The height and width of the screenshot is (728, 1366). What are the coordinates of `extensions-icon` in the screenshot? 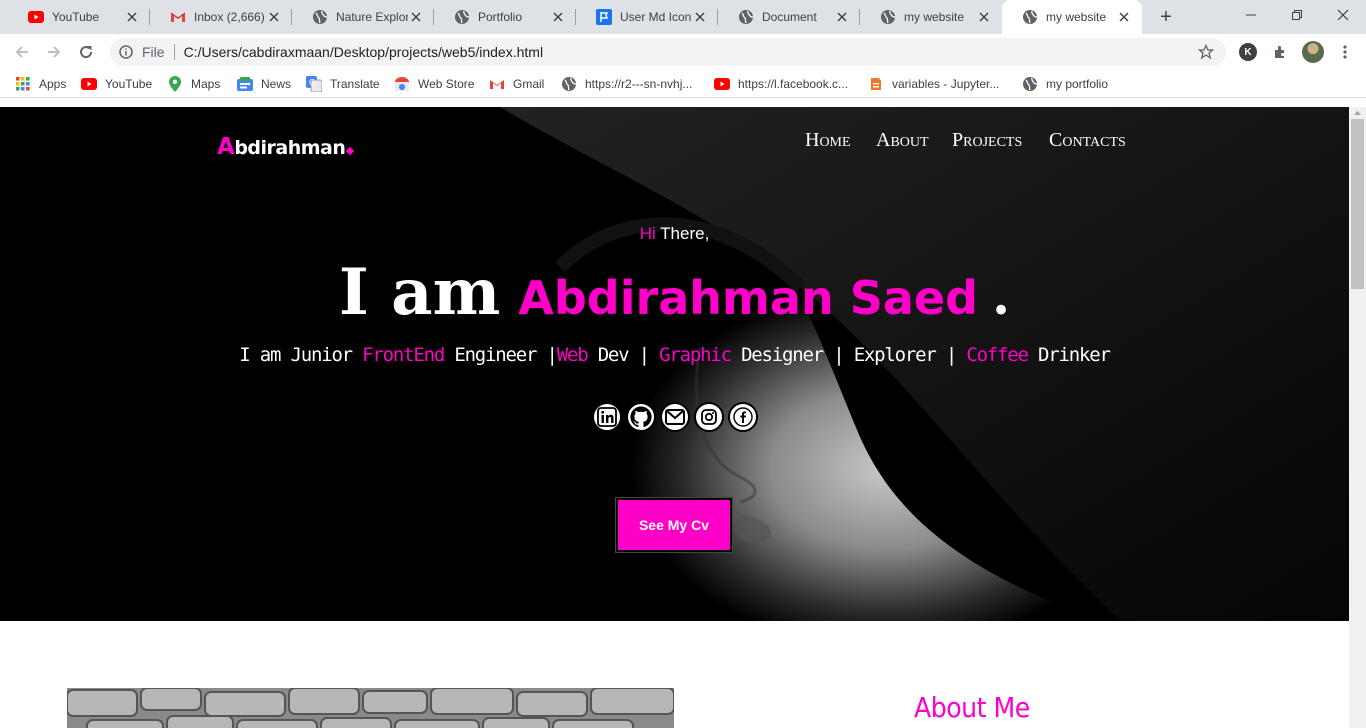 It's located at (1280, 52).